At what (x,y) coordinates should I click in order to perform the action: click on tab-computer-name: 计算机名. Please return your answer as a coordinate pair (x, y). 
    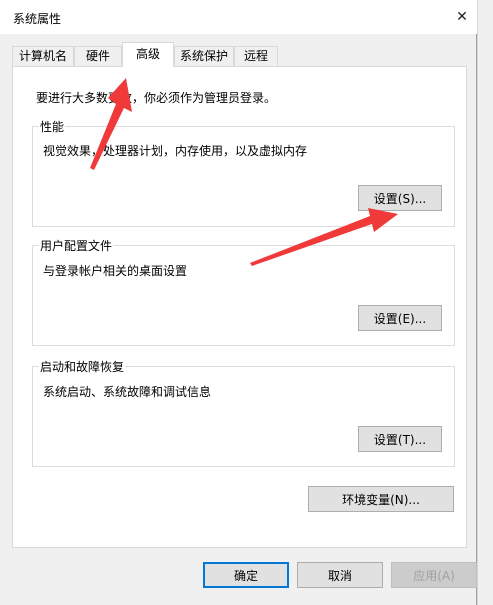
    Looking at the image, I should click on (43, 56).